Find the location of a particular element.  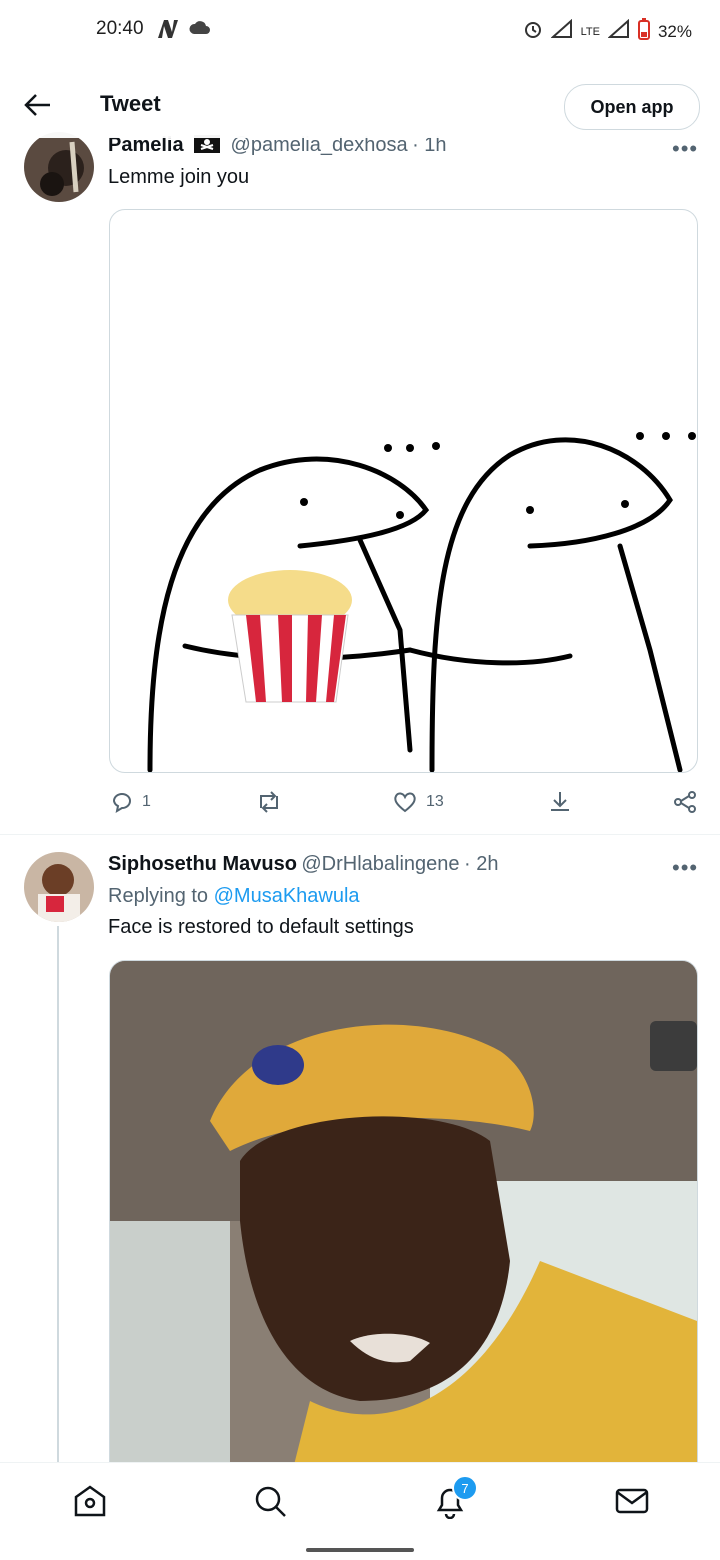

tweet-divider is located at coordinates (360, 834).